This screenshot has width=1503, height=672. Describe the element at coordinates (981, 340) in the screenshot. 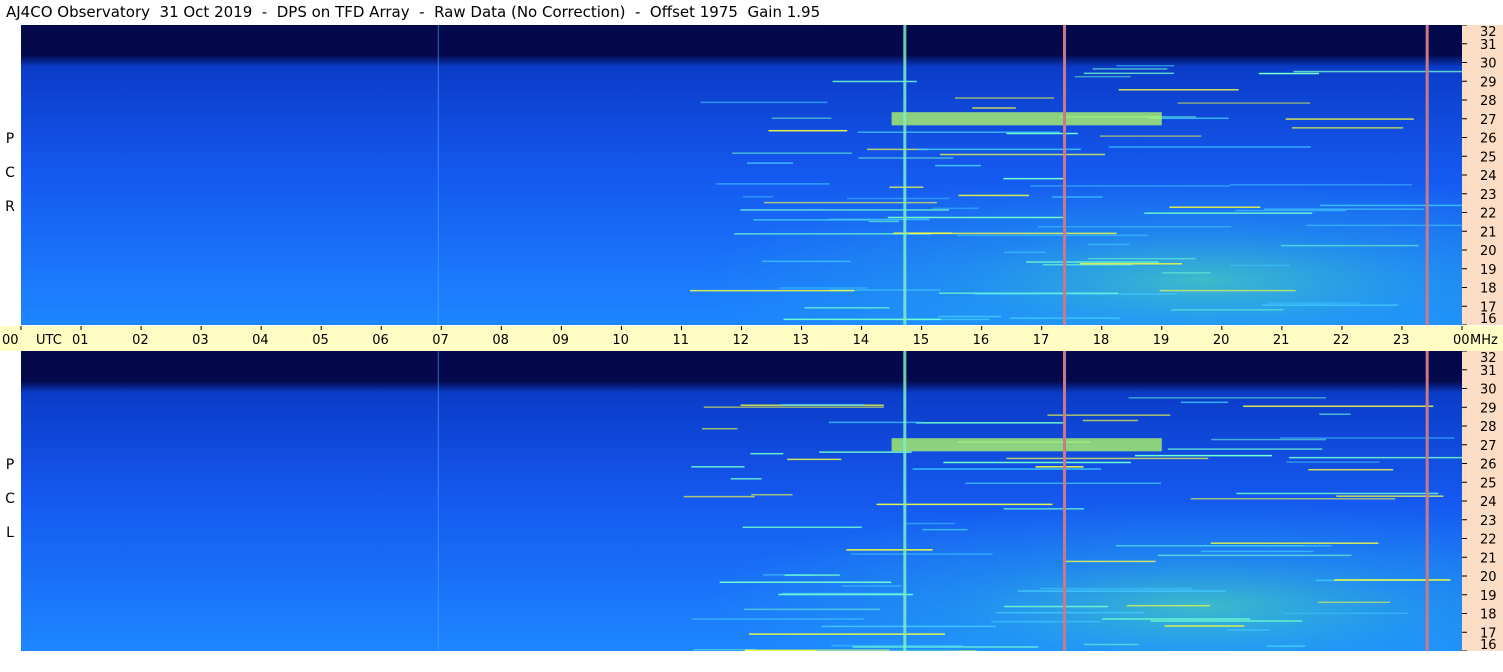

I see `utc-tick-label: 16` at that location.